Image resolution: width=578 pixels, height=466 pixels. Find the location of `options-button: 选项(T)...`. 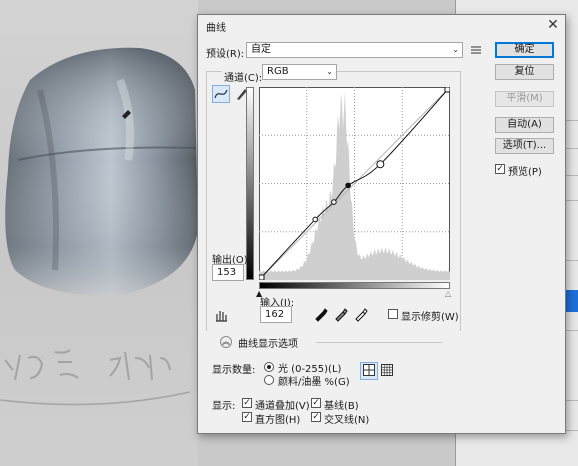

options-button: 选项(T)... is located at coordinates (524, 146).